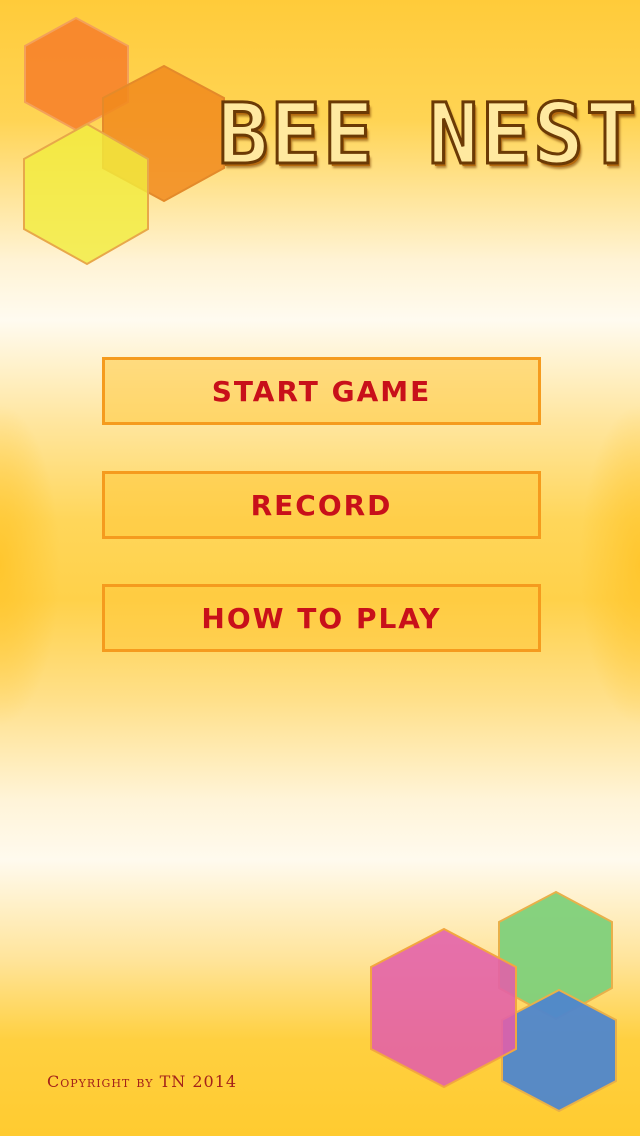 This screenshot has width=640, height=1136. Describe the element at coordinates (142, 1081) in the screenshot. I see `copyright-text: Copyright by TN 2014` at that location.